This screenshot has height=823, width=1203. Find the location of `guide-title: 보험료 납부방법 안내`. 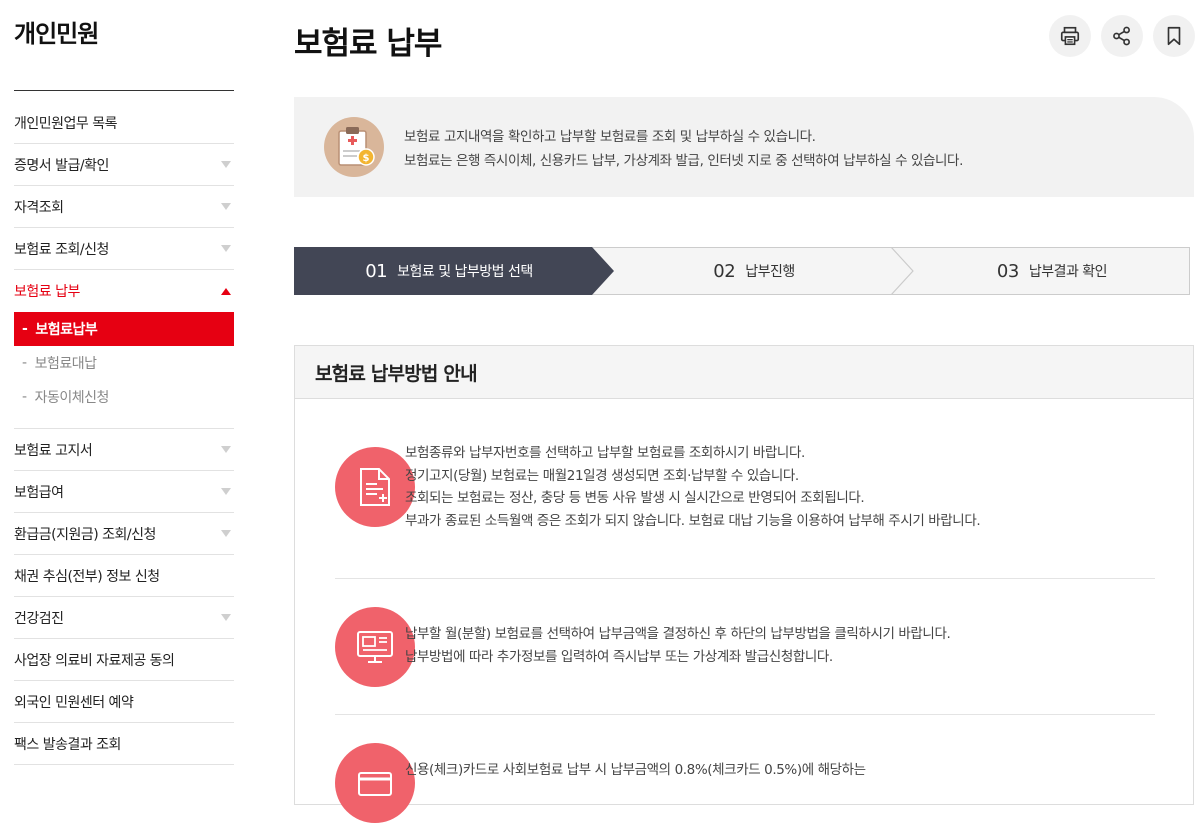

guide-title: 보험료 납부방법 안내 is located at coordinates (744, 372).